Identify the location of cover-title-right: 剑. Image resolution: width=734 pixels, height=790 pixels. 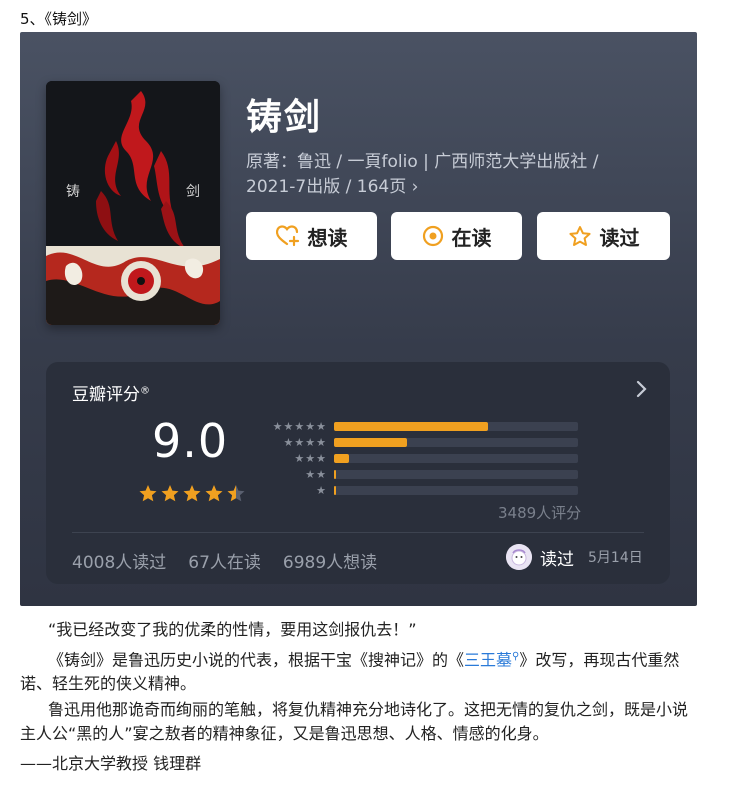
(193, 192).